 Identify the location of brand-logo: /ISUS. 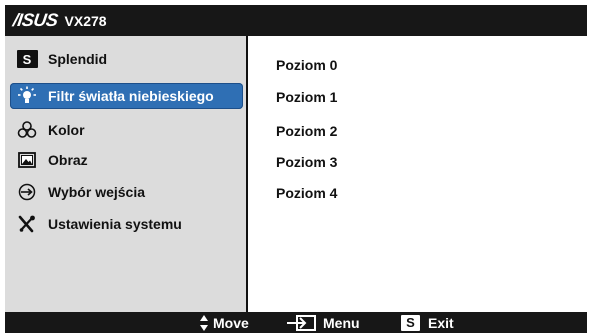
(35, 20).